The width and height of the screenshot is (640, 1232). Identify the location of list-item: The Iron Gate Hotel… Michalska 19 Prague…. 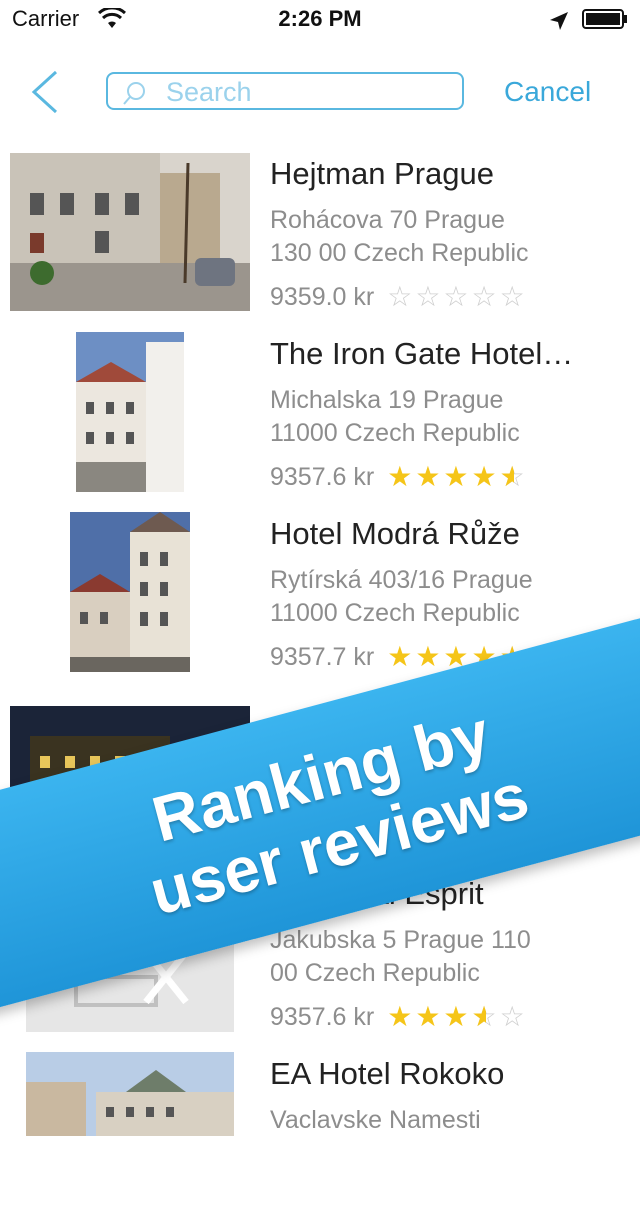
(320, 422).